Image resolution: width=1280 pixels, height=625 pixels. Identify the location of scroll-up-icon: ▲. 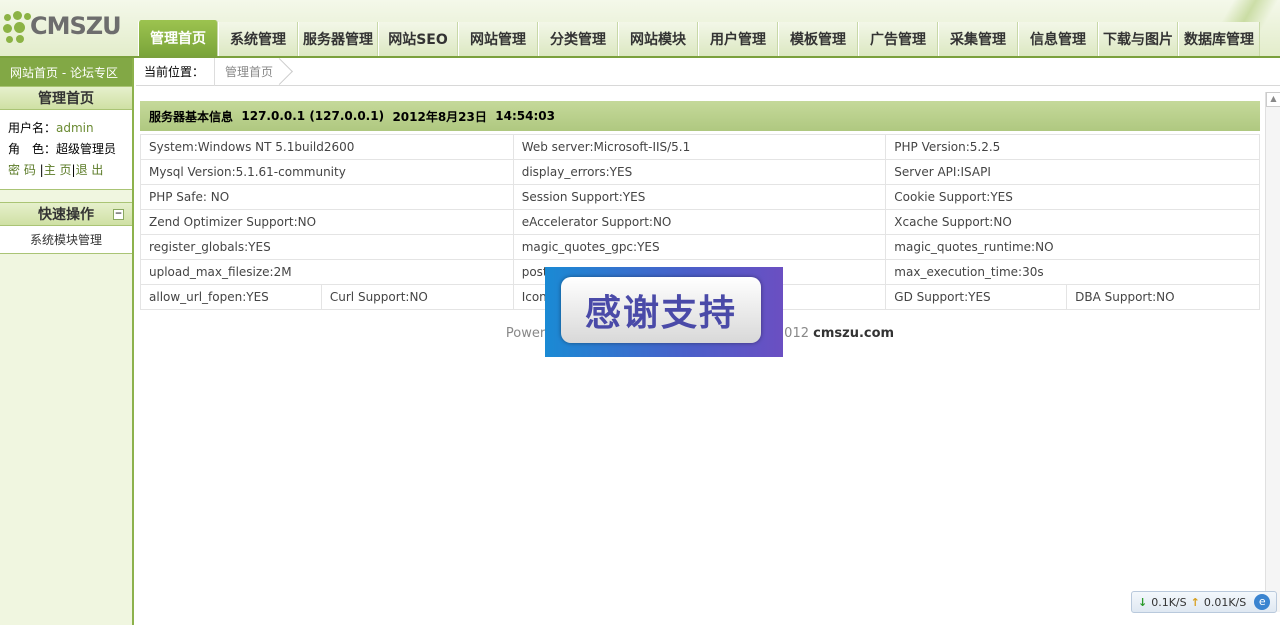
(1273, 99).